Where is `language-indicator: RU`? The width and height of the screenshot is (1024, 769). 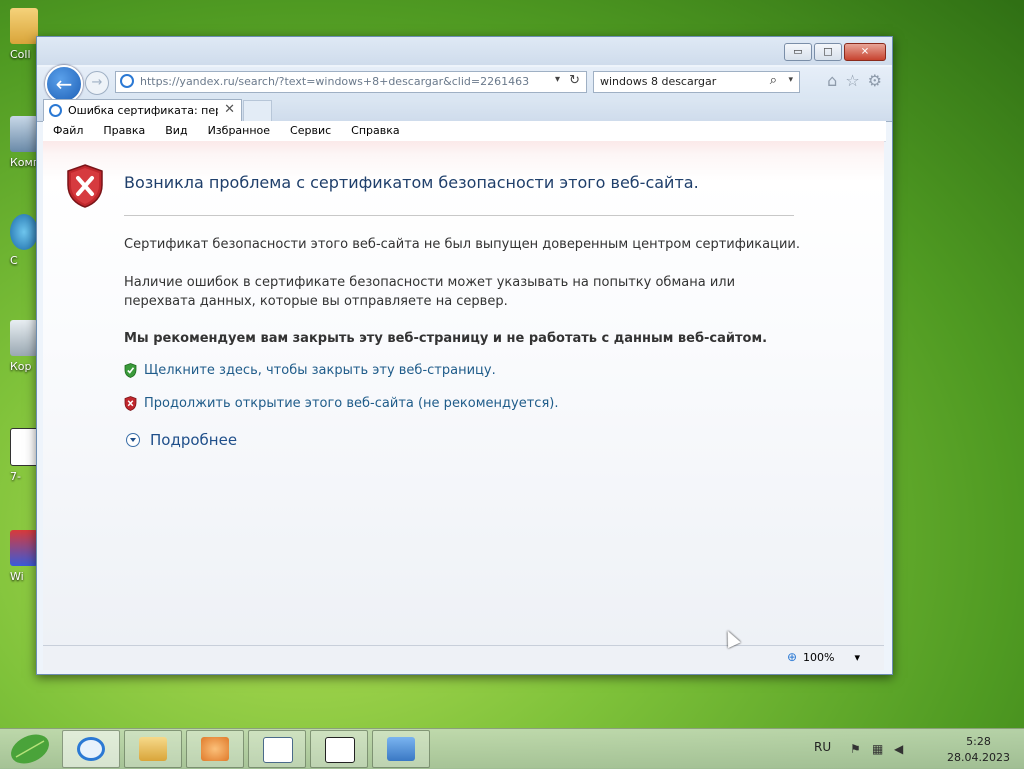 language-indicator: RU is located at coordinates (822, 747).